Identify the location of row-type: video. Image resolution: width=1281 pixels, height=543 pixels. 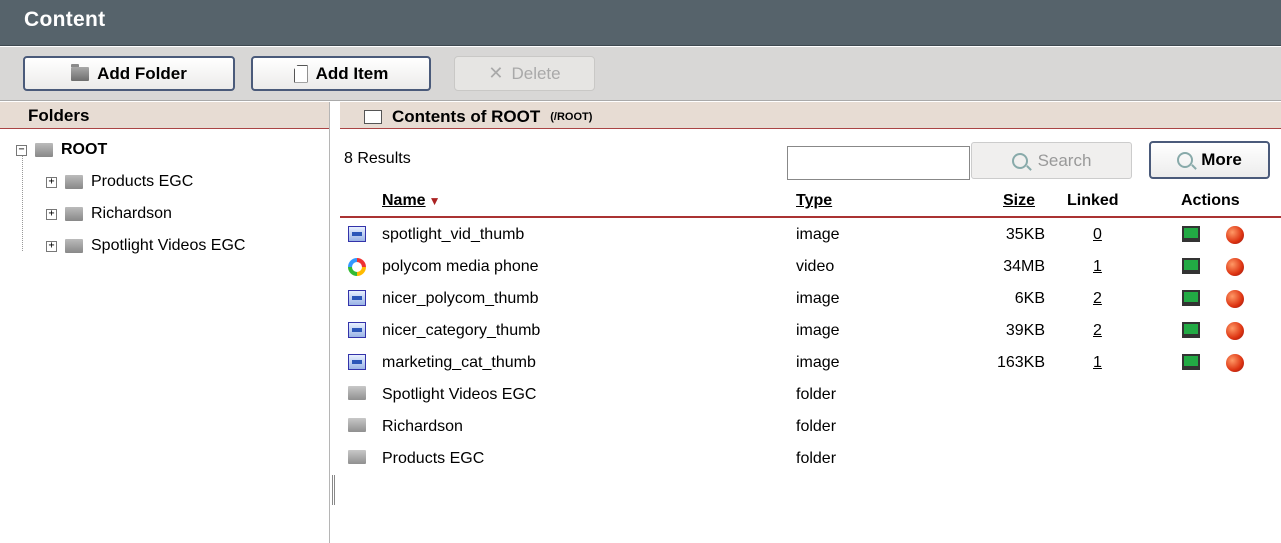
(815, 266).